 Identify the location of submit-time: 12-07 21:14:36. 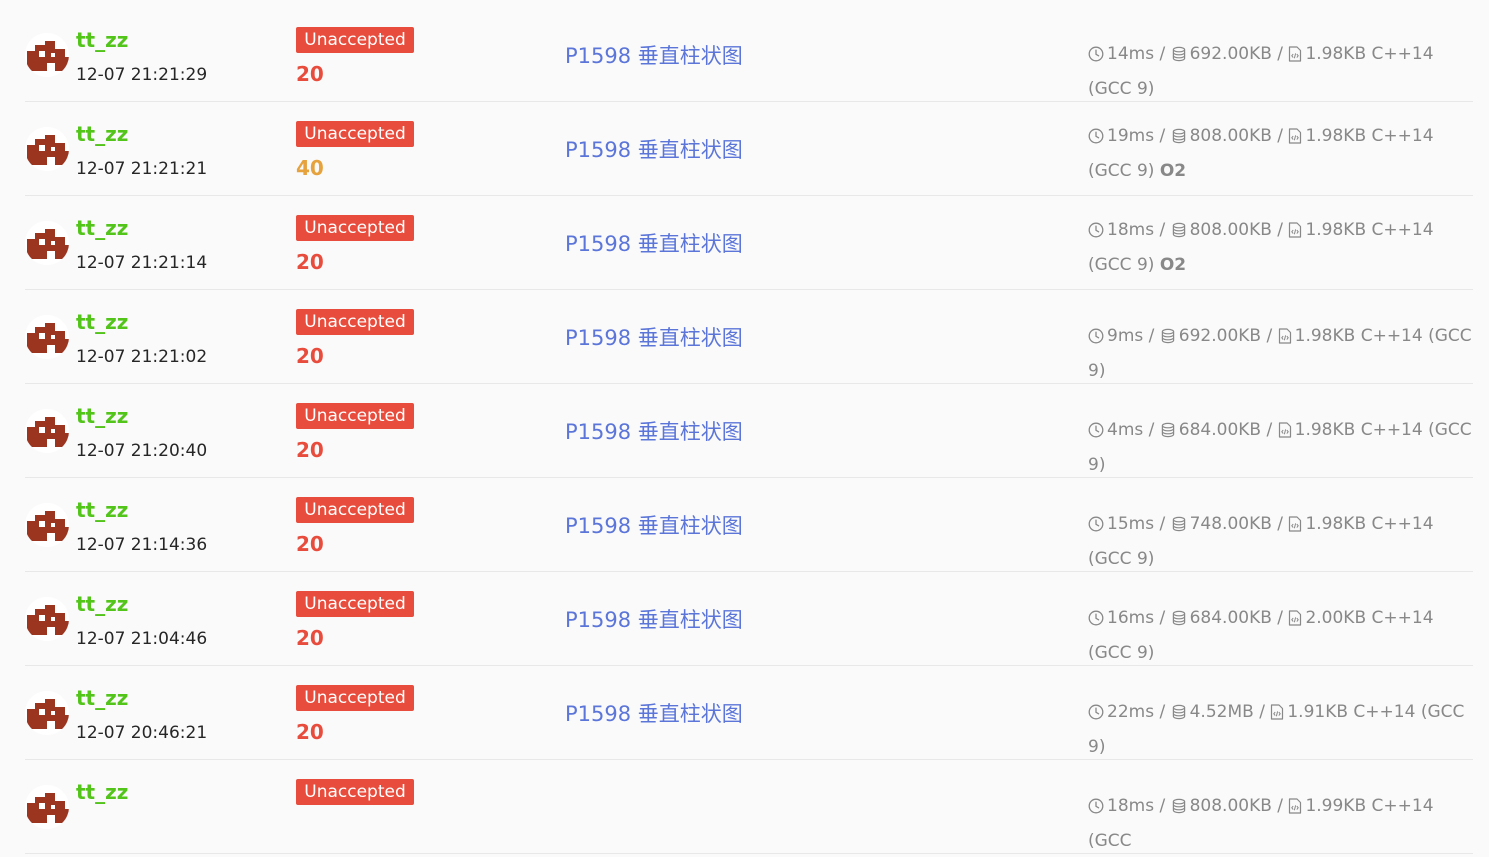
(142, 545).